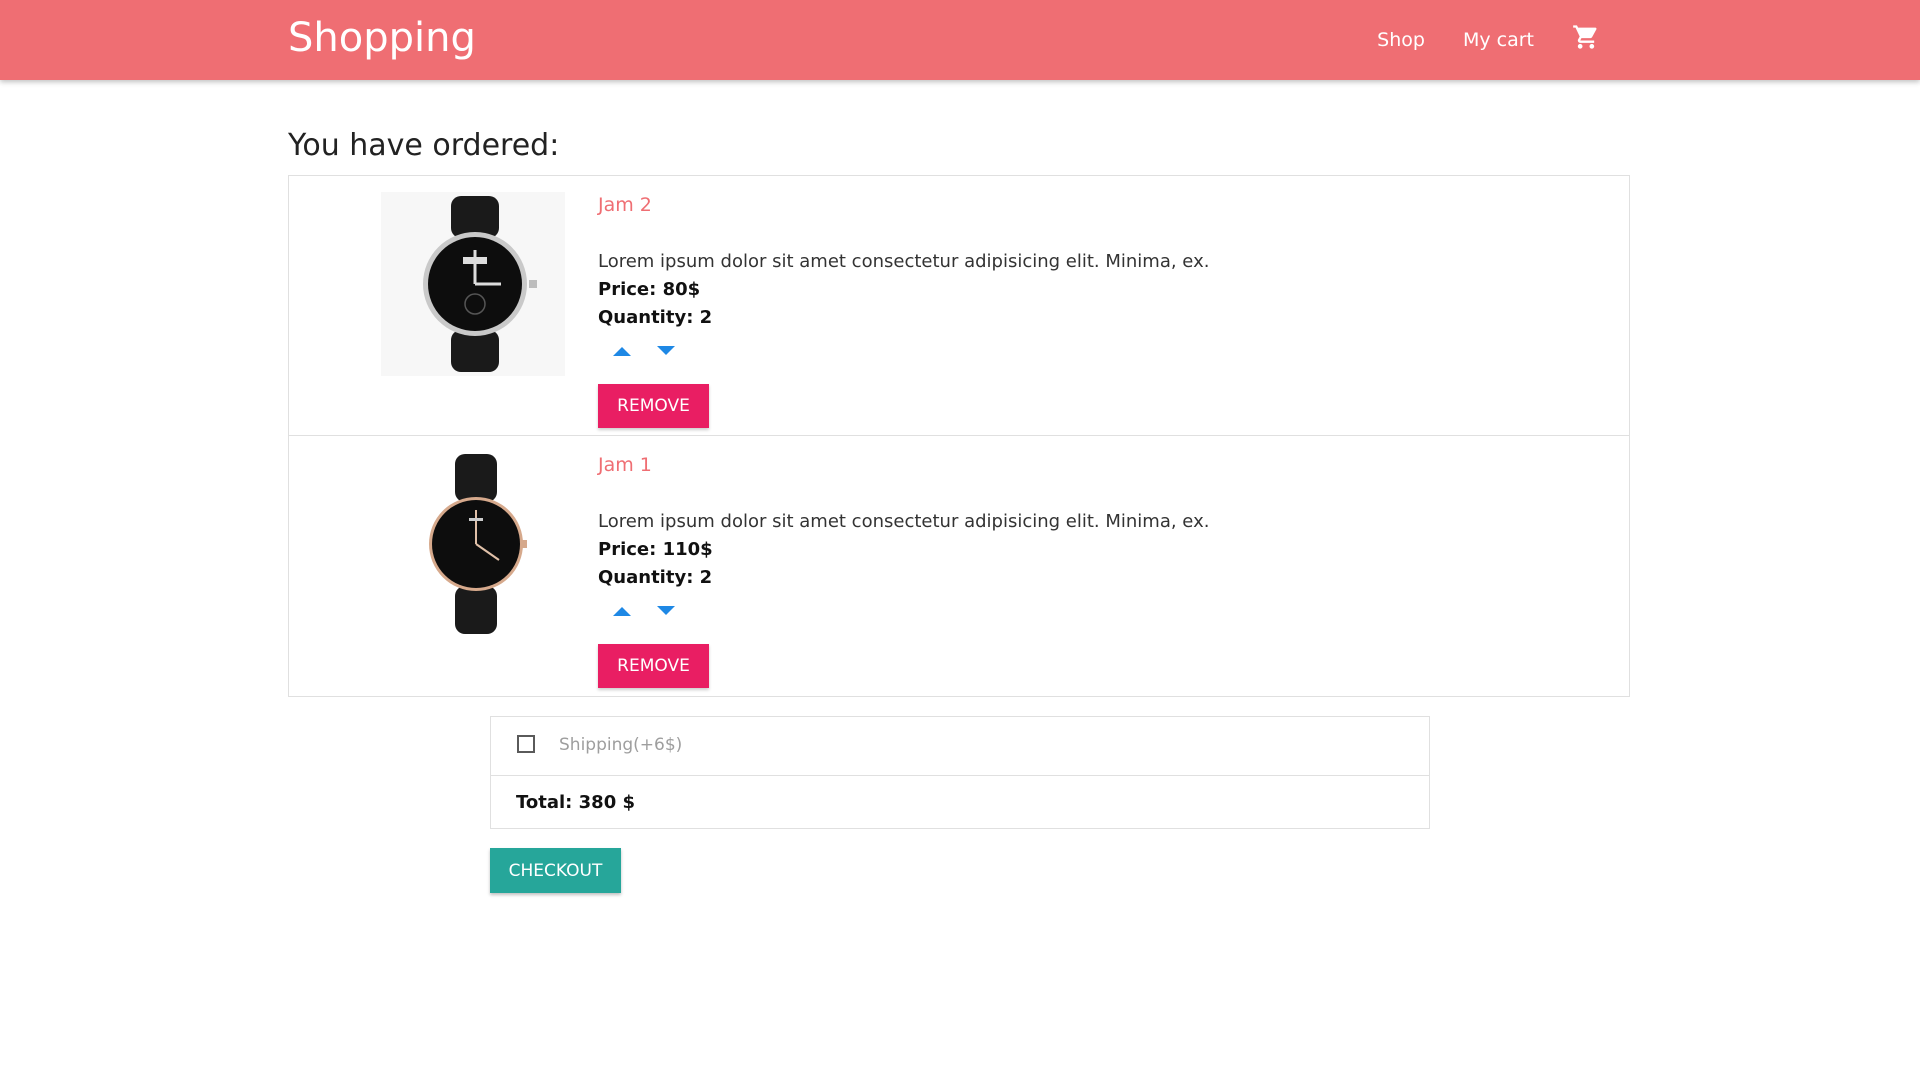 The width and height of the screenshot is (1920, 1080). I want to click on shipping-checkbox, so click(526, 744).